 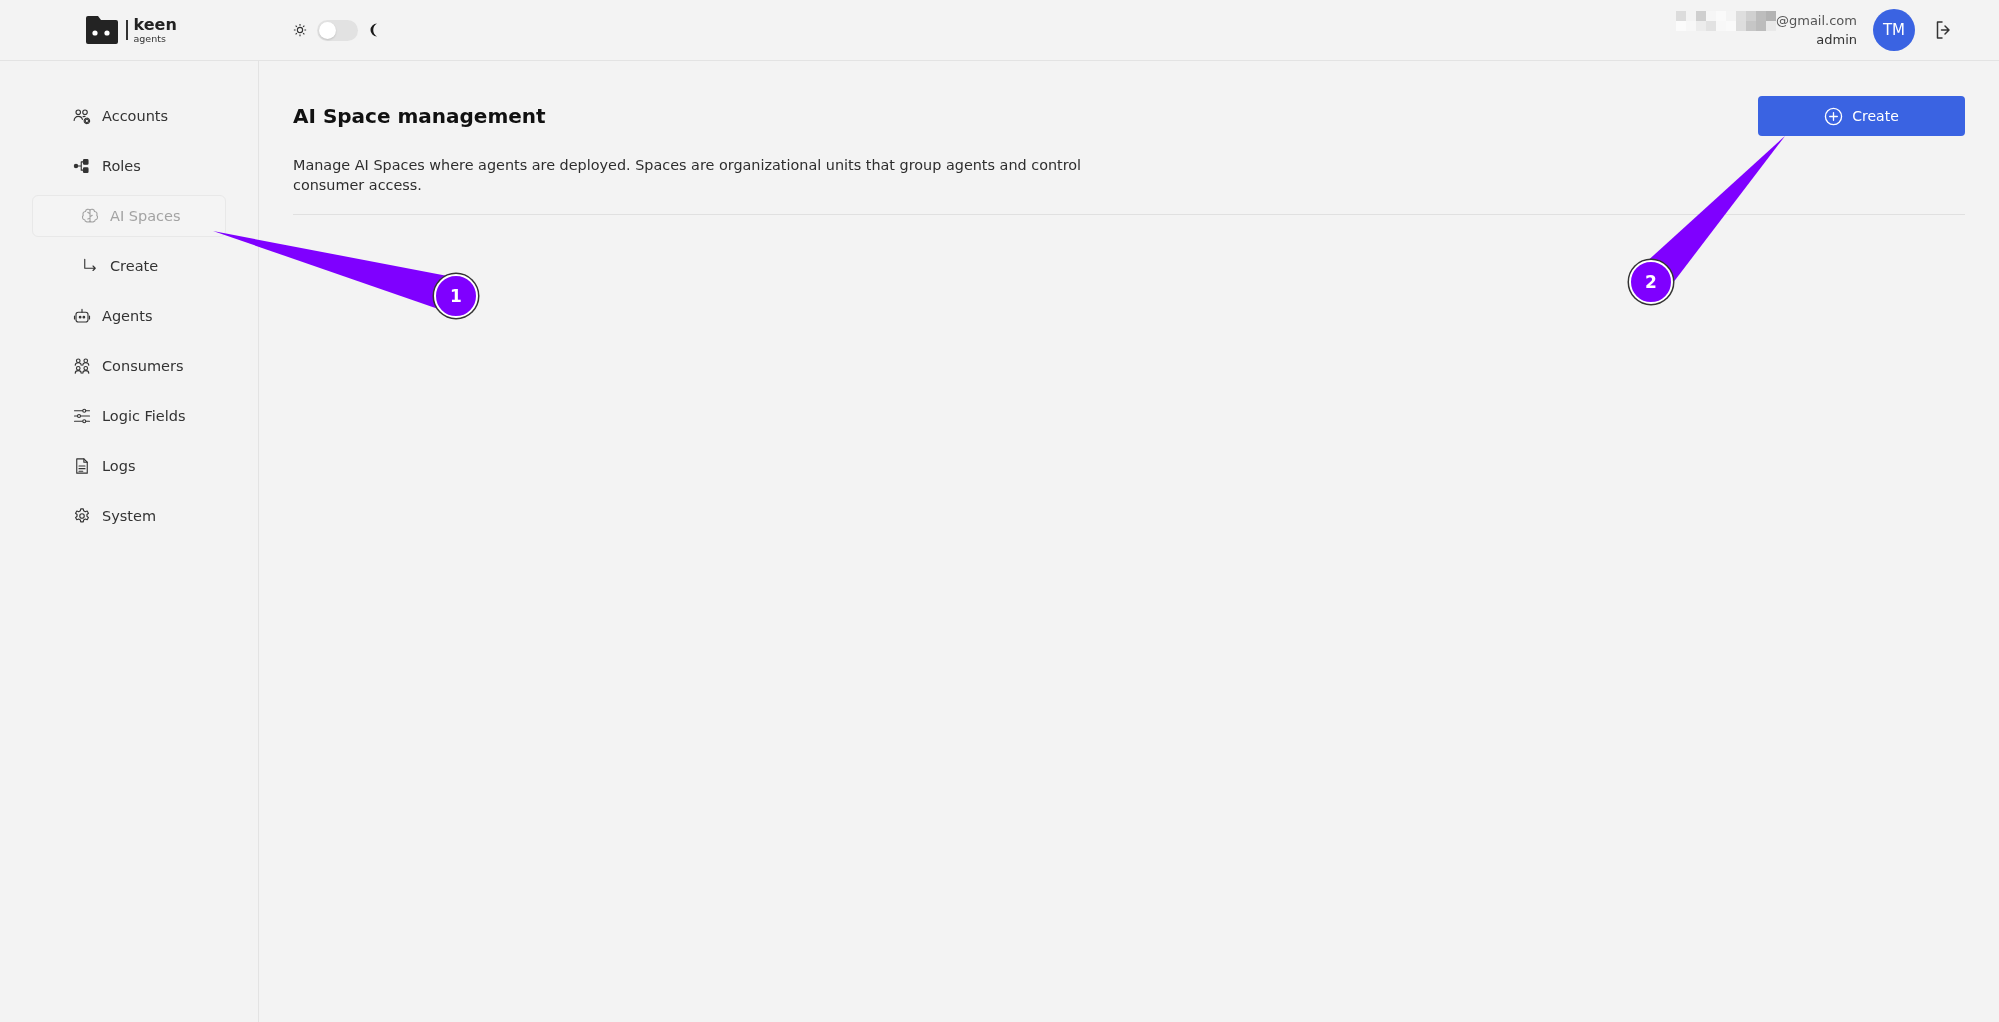 I want to click on step-number-marker: 2, so click(x=1651, y=282).